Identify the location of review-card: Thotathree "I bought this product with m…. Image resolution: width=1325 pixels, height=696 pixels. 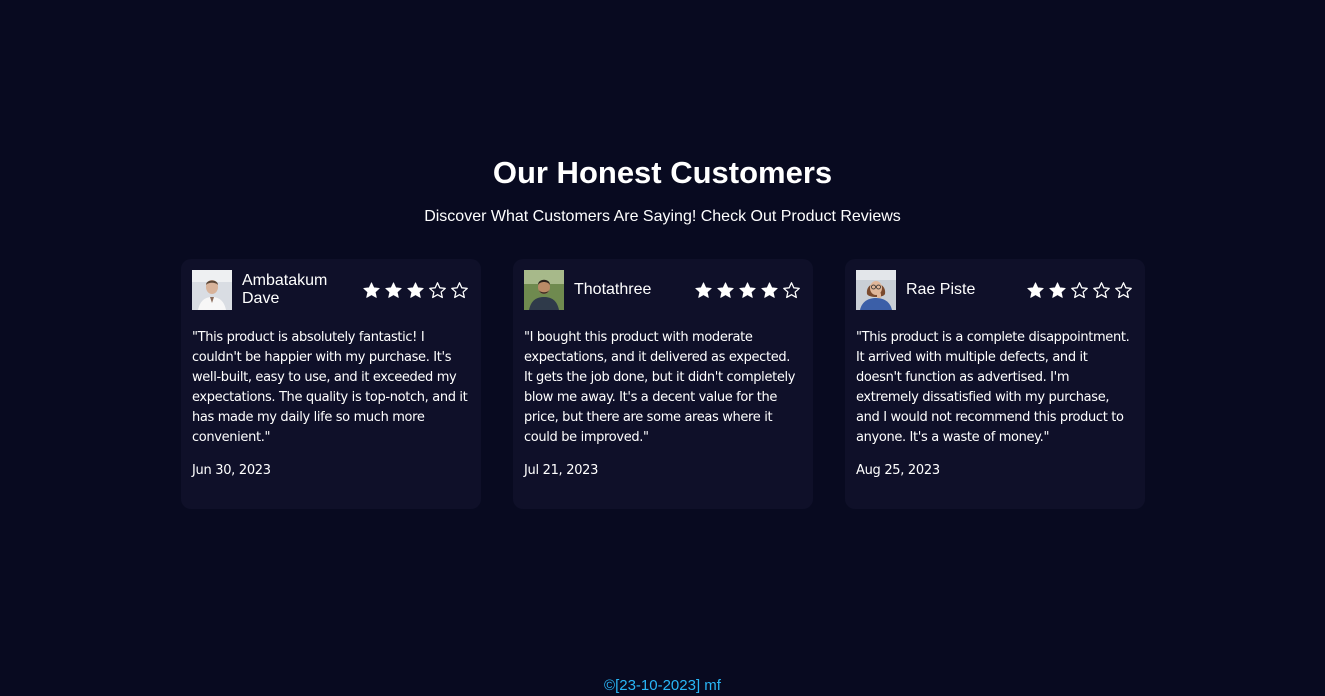
(663, 384).